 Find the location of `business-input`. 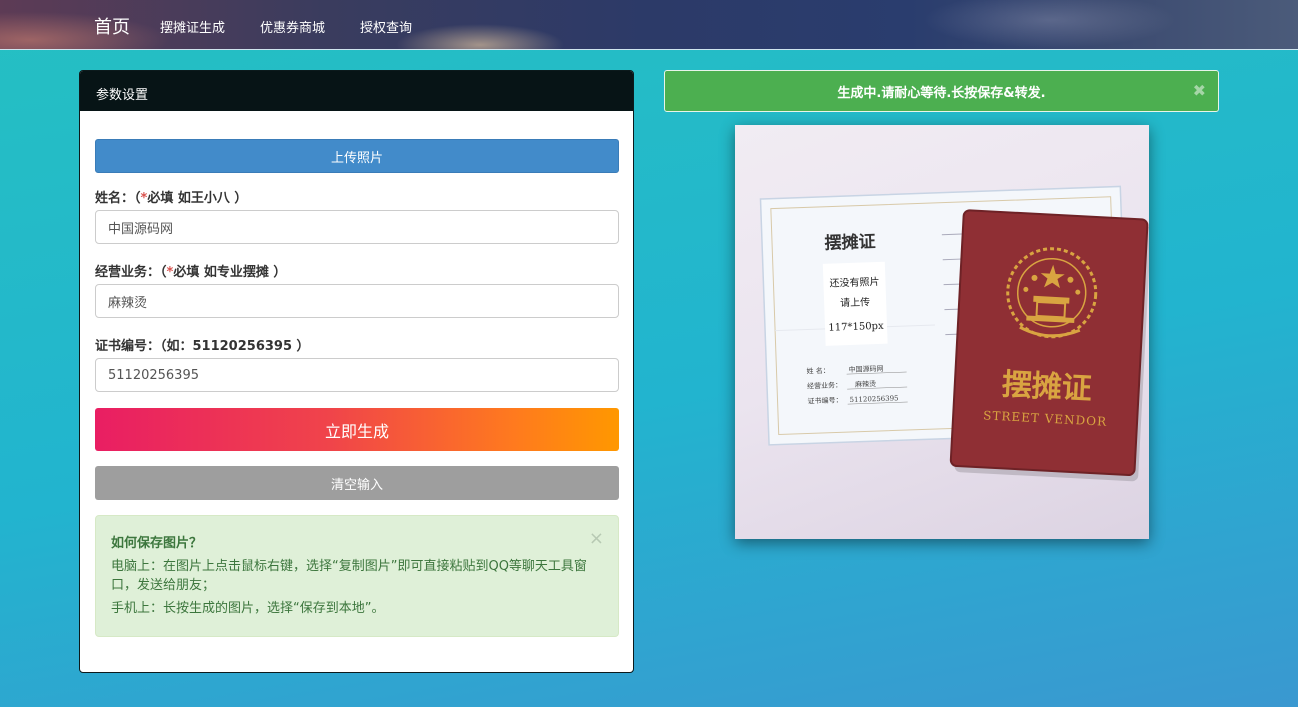

business-input is located at coordinates (357, 301).